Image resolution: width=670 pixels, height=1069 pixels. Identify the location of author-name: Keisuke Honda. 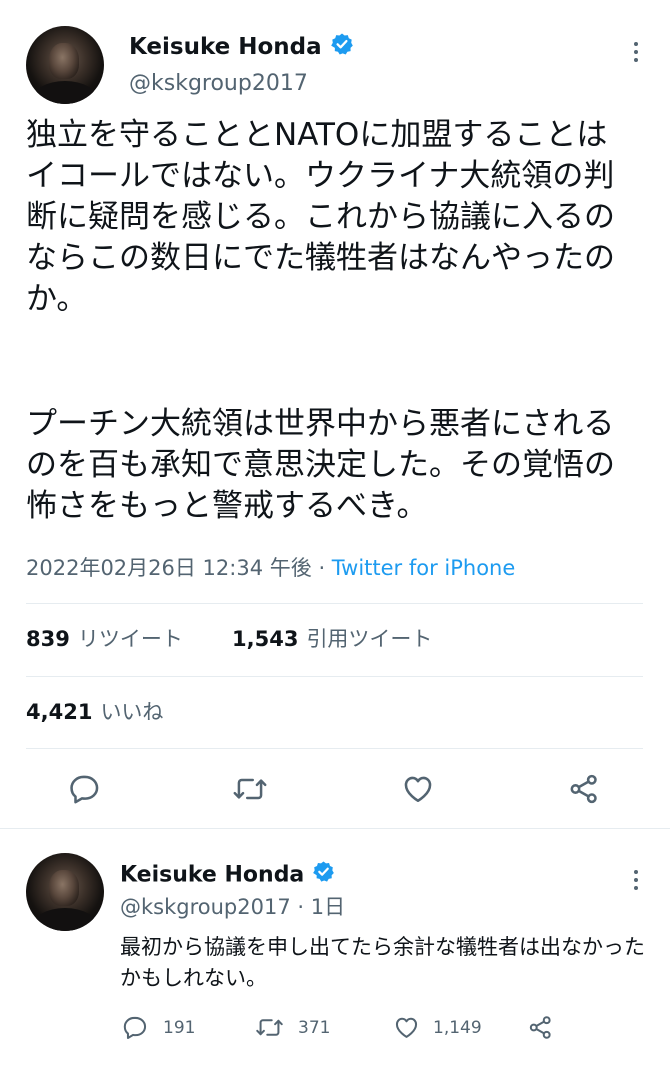
(241, 47).